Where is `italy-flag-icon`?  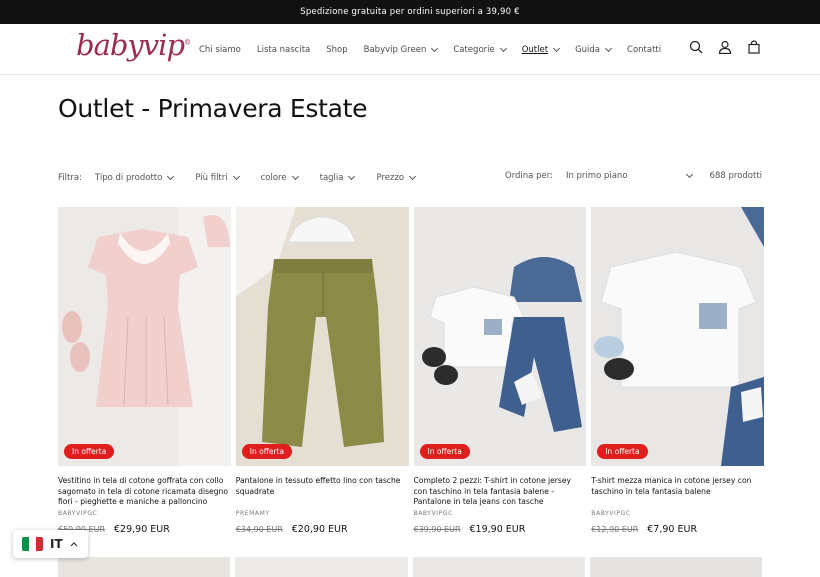 italy-flag-icon is located at coordinates (32, 544).